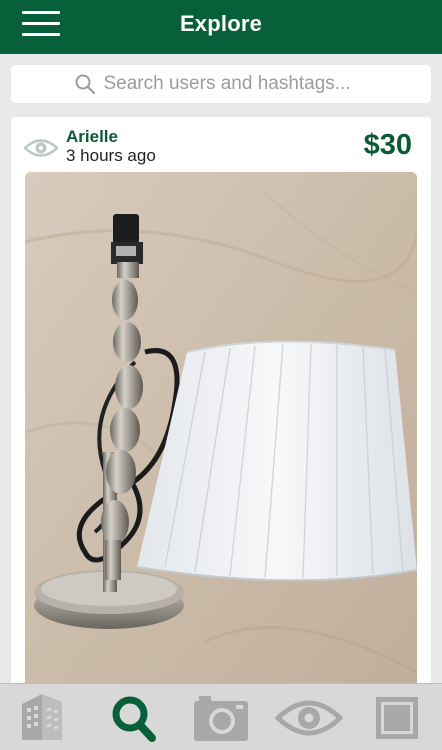 The width and height of the screenshot is (442, 750). I want to click on page-title: Explore, so click(221, 23).